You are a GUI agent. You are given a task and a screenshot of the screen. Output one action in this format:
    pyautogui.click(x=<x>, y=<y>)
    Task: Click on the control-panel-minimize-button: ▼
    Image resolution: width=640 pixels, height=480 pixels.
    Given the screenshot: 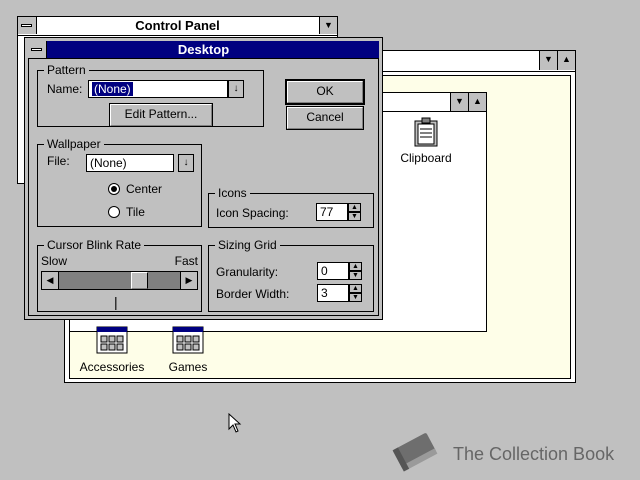 What is the action you would take?
    pyautogui.click(x=328, y=25)
    